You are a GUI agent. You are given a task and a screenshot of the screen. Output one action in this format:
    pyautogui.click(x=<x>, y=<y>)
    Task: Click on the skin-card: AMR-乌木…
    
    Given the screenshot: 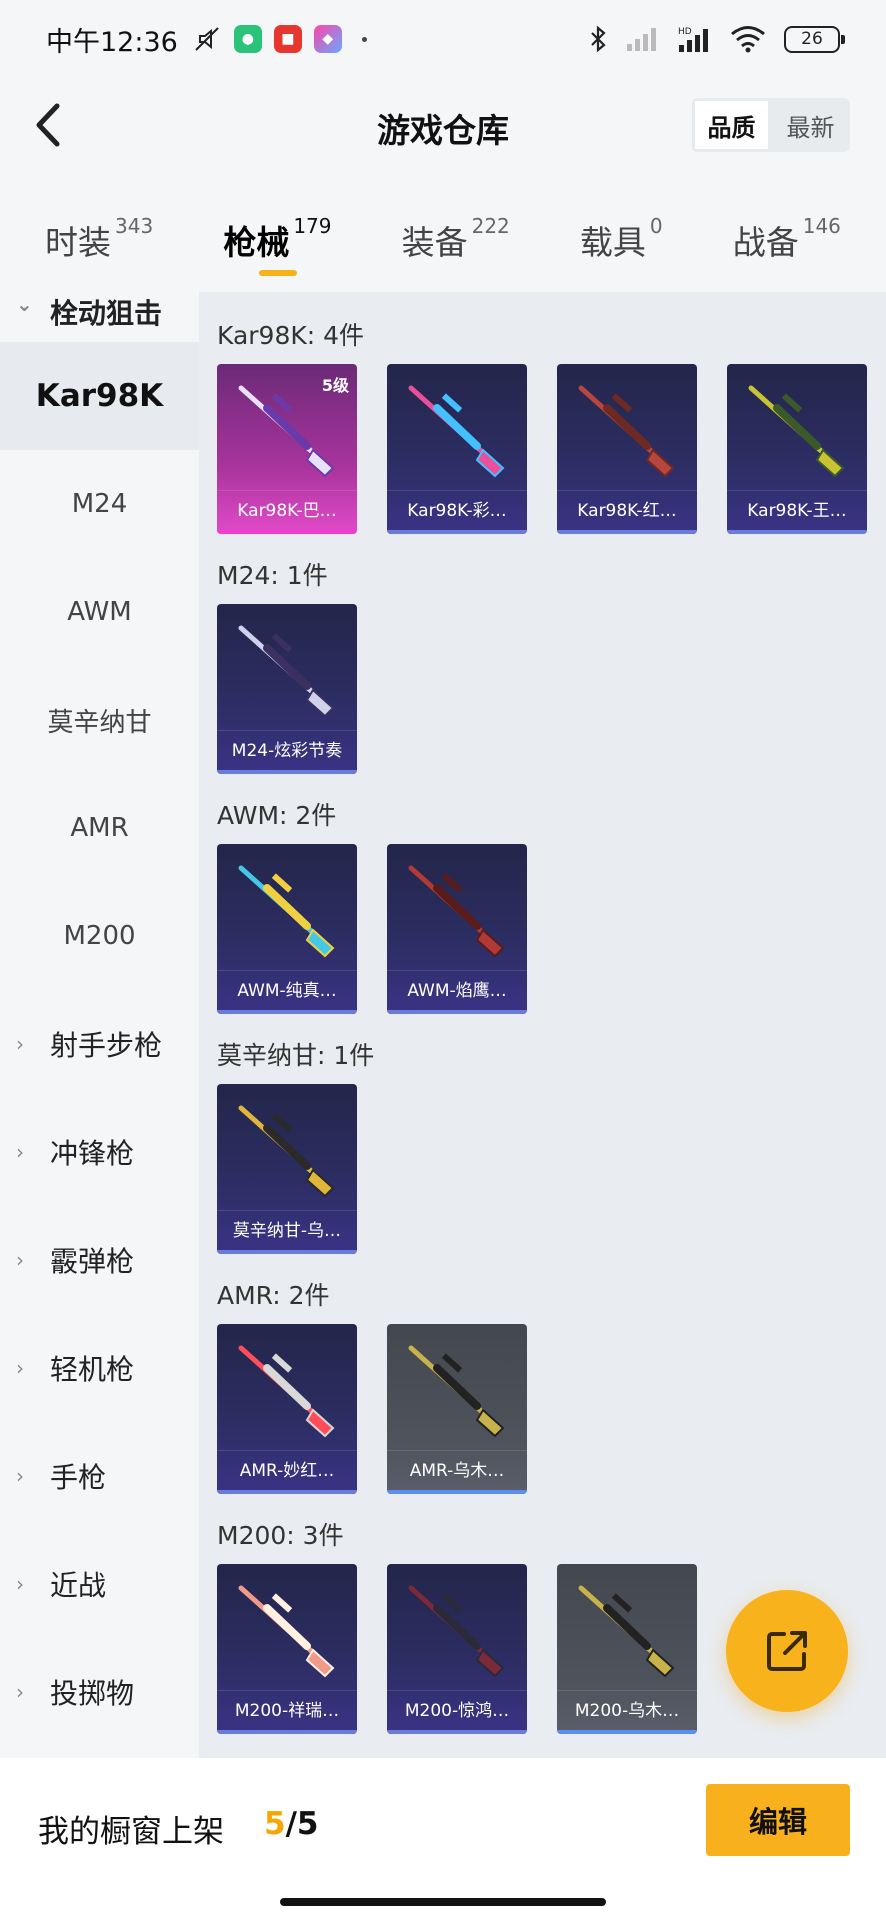 What is the action you would take?
    pyautogui.click(x=457, y=1409)
    